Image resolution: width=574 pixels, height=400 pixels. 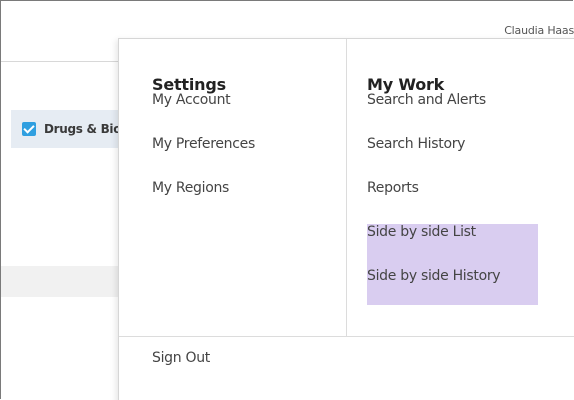 What do you see at coordinates (439, 155) in the screenshot?
I see `menu-item-search-history: Search History` at bounding box center [439, 155].